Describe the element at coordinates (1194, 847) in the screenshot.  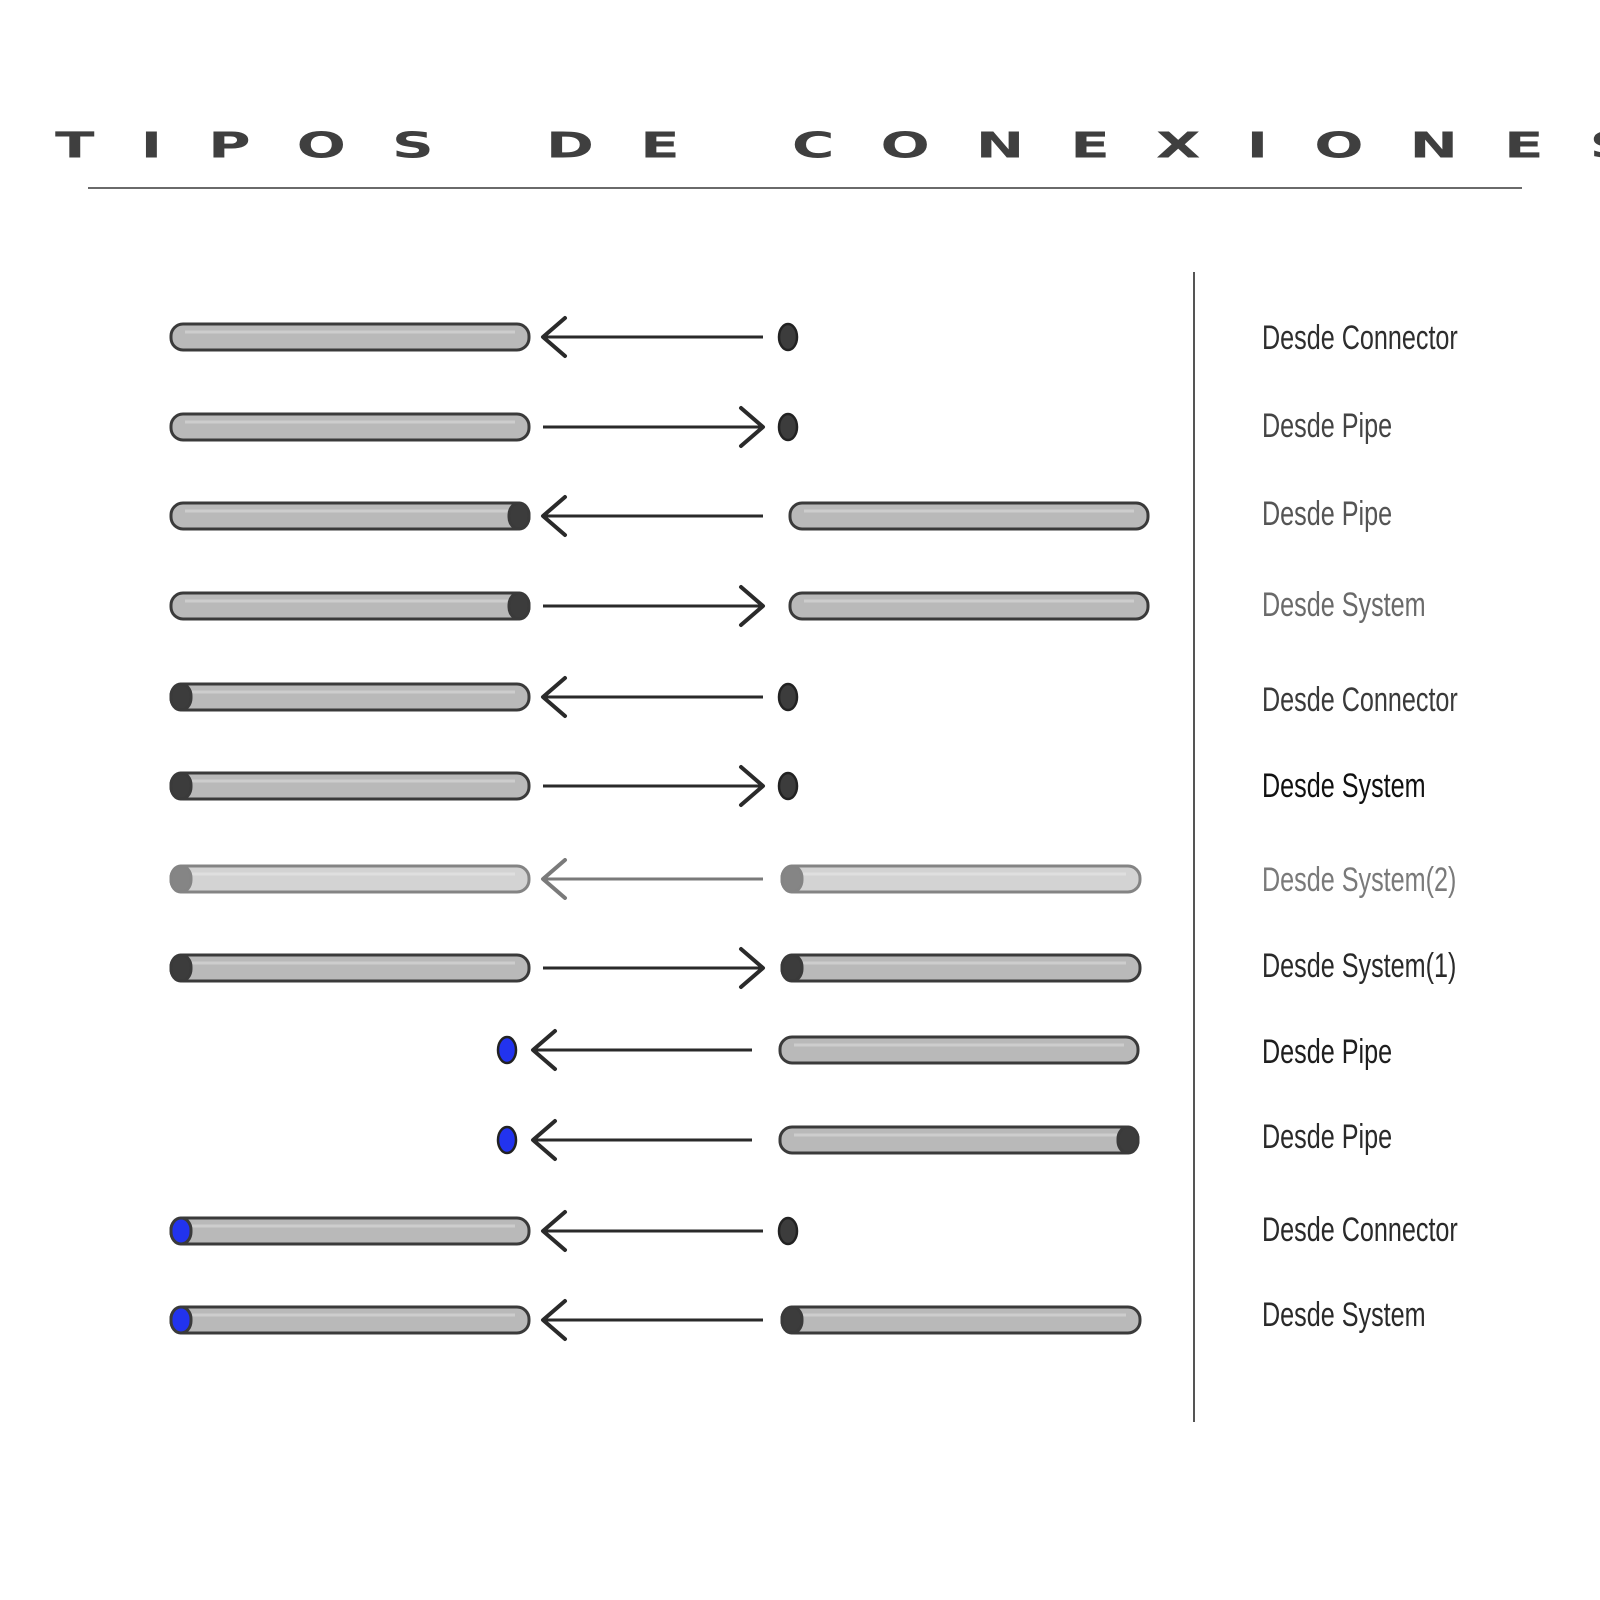
I see `column-divider` at that location.